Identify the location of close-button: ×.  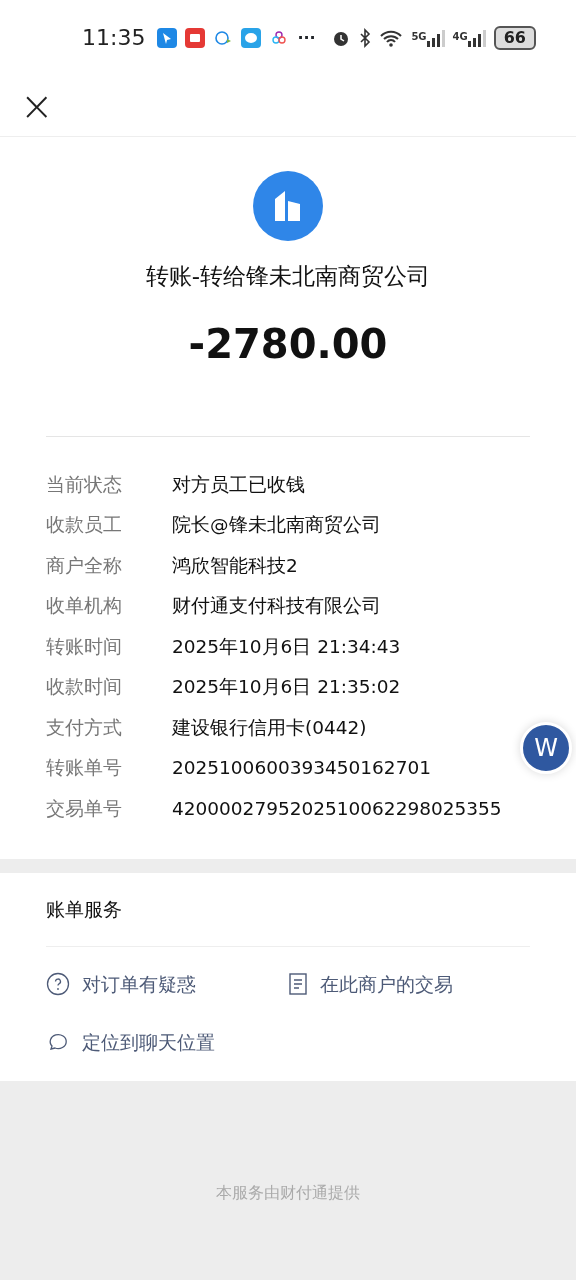
(37, 105).